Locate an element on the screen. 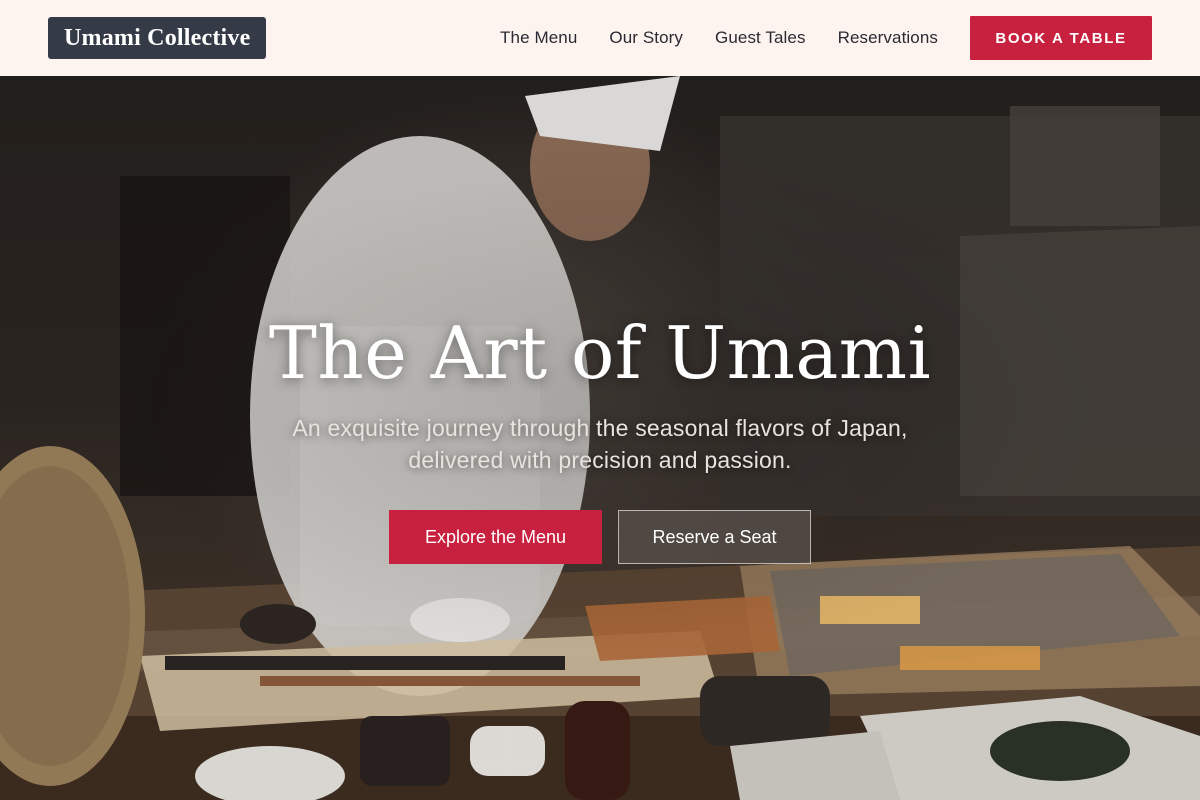  nav-link-our-story: Our Story is located at coordinates (646, 38).